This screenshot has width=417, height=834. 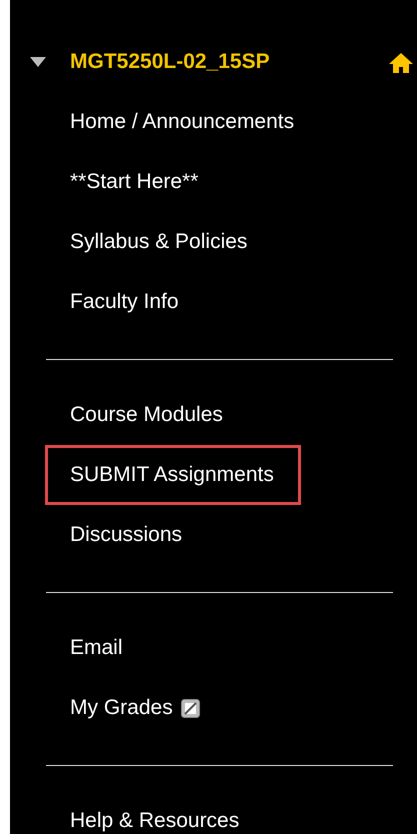 What do you see at coordinates (155, 812) in the screenshot?
I see `menu-link: Help & Resources` at bounding box center [155, 812].